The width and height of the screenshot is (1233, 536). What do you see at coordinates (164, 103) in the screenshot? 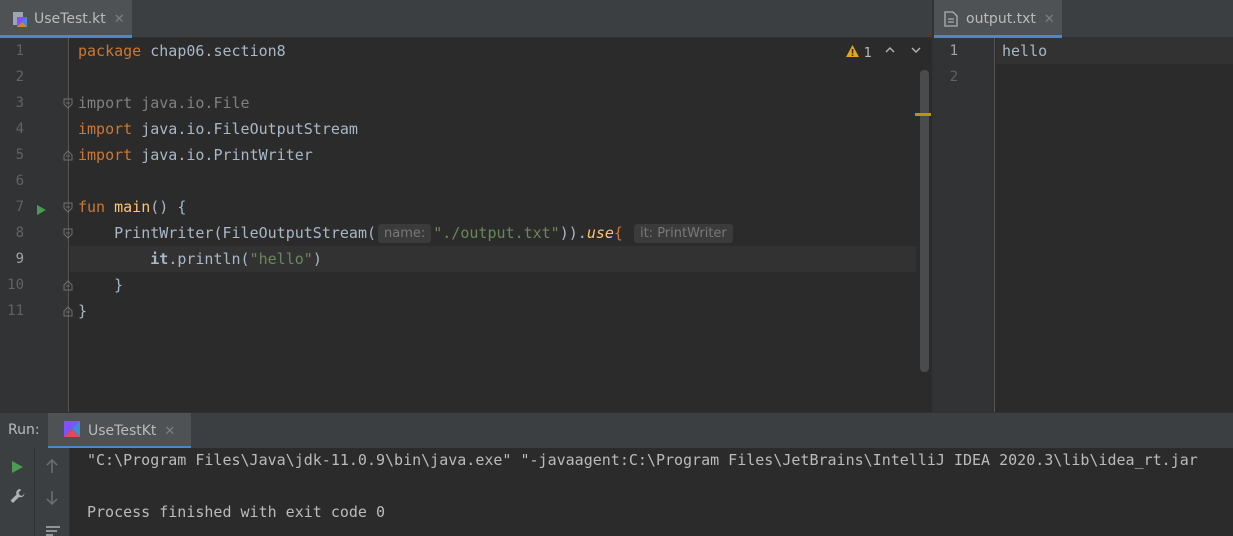
I see `code-line: import java.io.File` at bounding box center [164, 103].